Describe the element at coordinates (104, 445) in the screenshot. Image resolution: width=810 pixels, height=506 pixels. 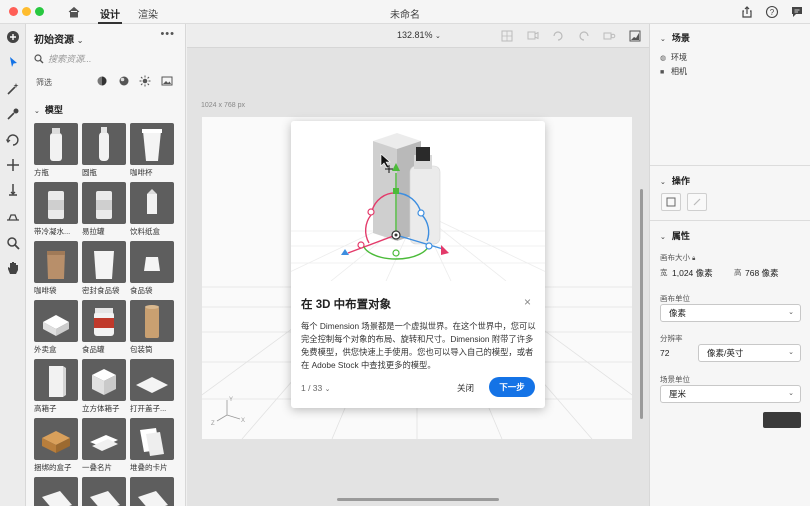
I see `asset-item: 一叠名片` at that location.